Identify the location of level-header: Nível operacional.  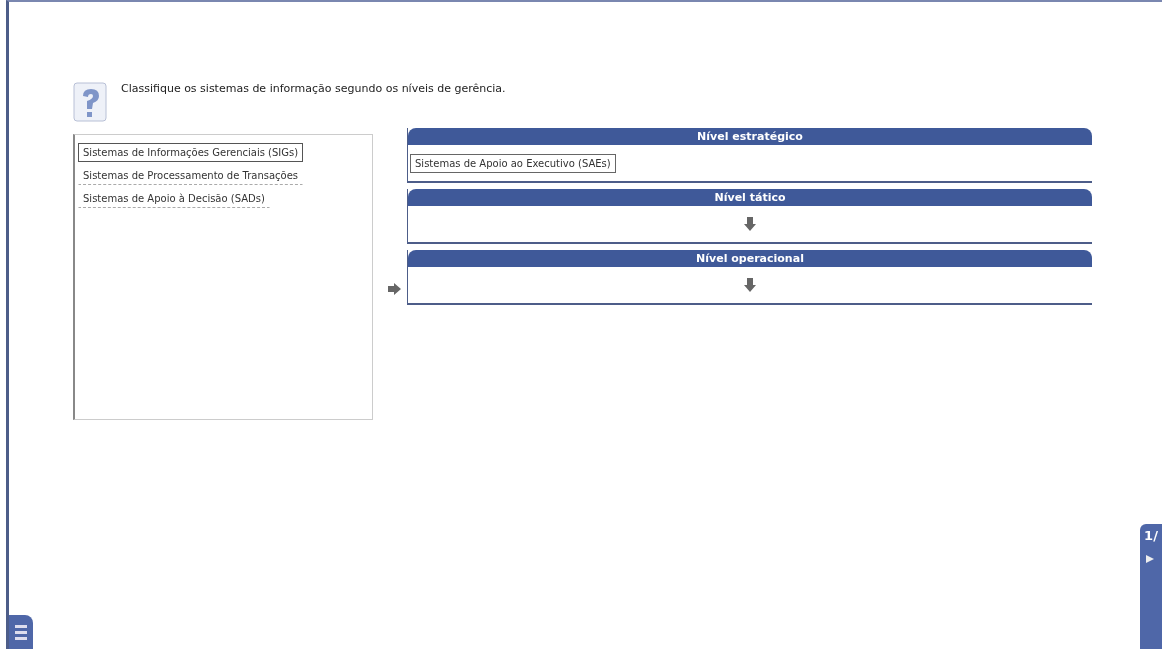
(750, 258).